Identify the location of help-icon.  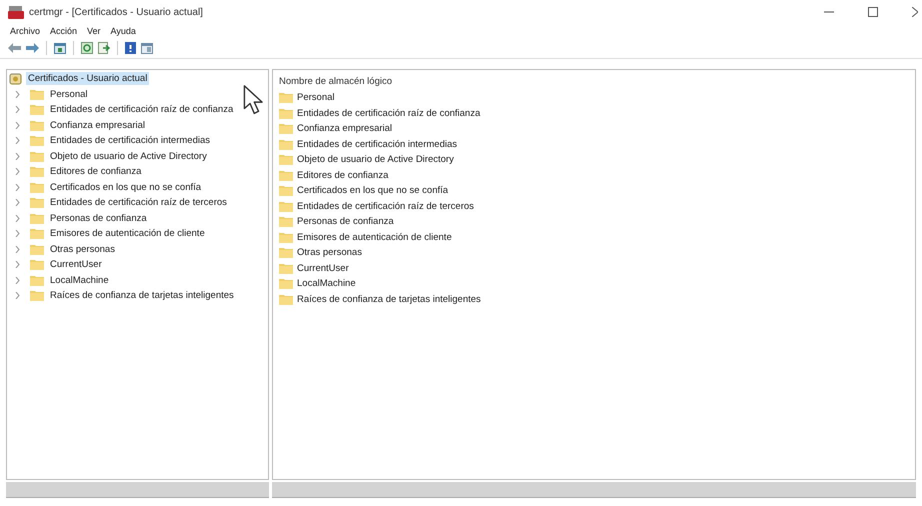
(130, 48).